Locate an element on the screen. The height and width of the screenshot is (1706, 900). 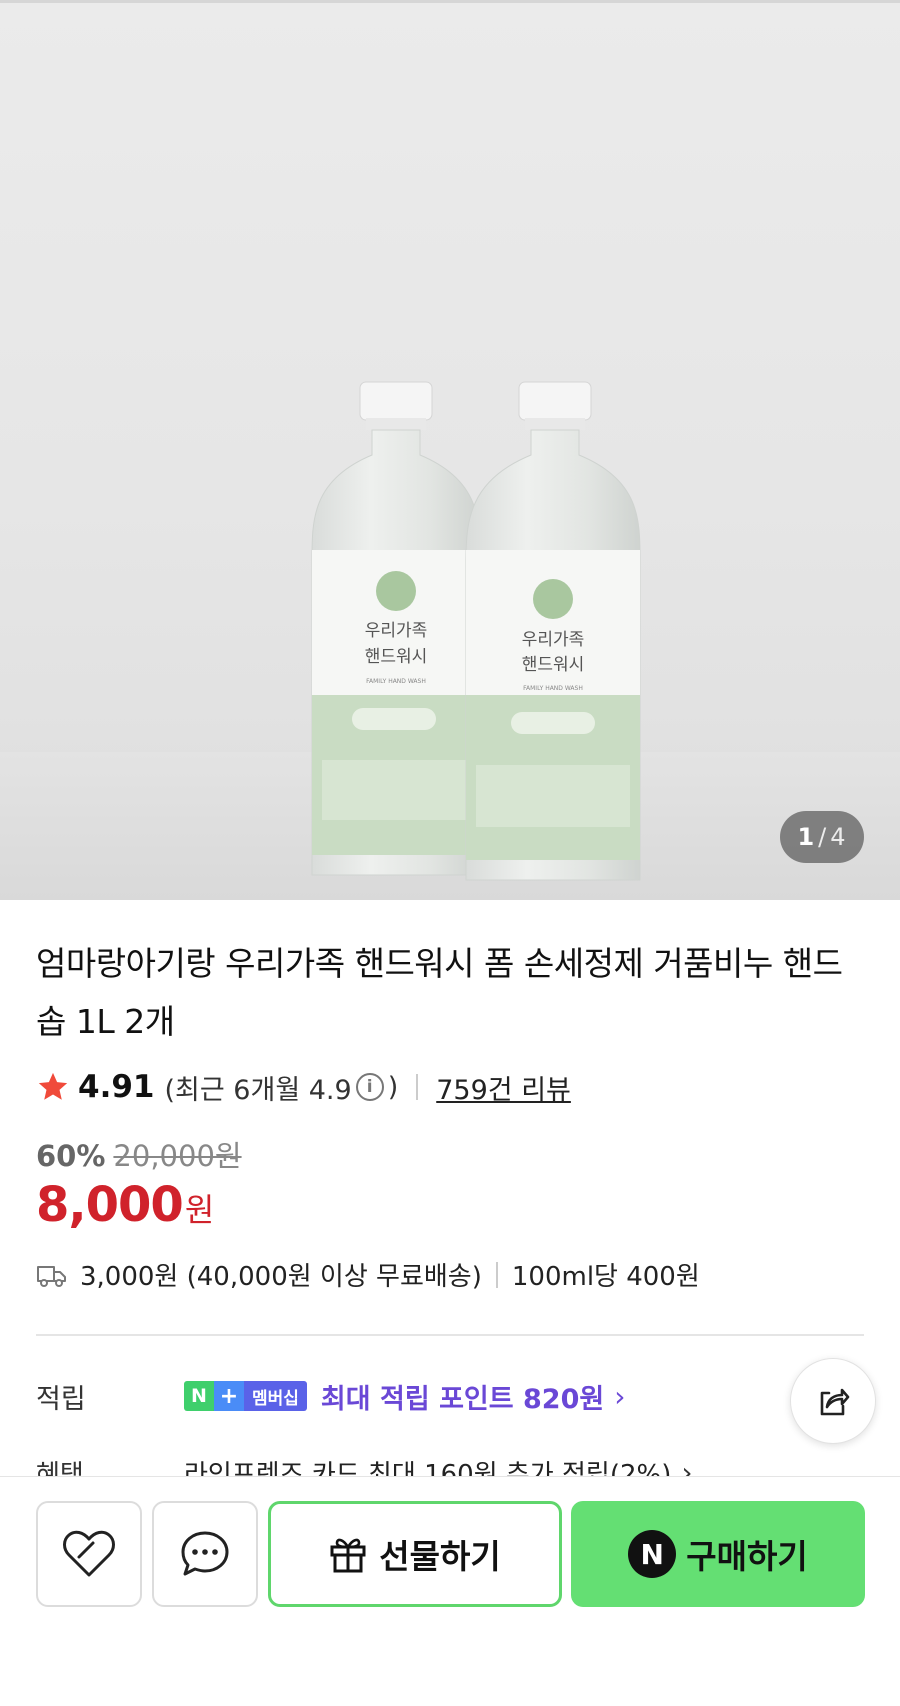
info-icon: i is located at coordinates (369, 1087).